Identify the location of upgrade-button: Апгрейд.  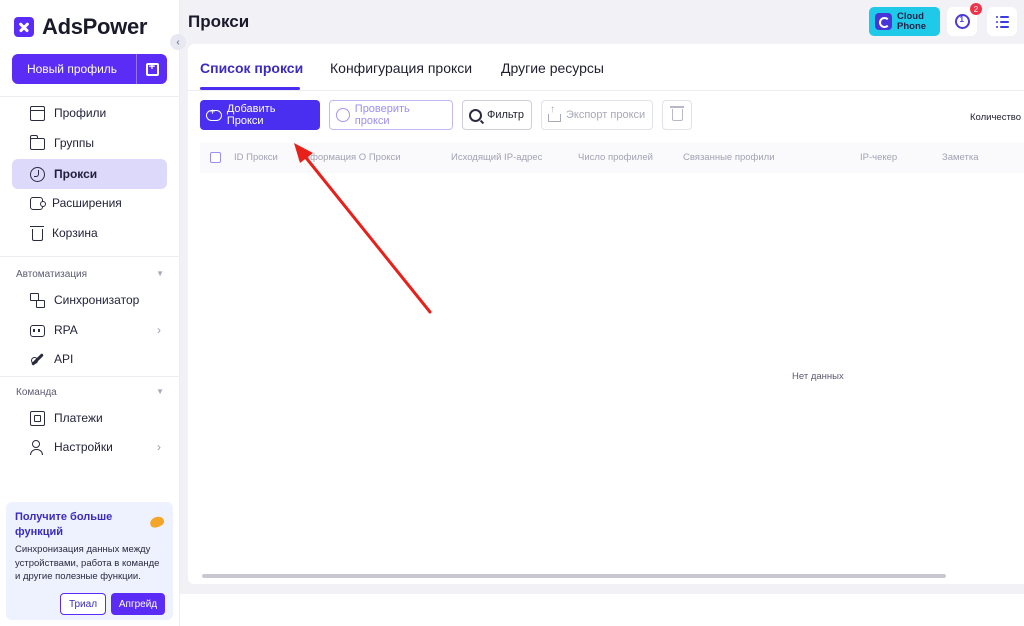
(138, 604).